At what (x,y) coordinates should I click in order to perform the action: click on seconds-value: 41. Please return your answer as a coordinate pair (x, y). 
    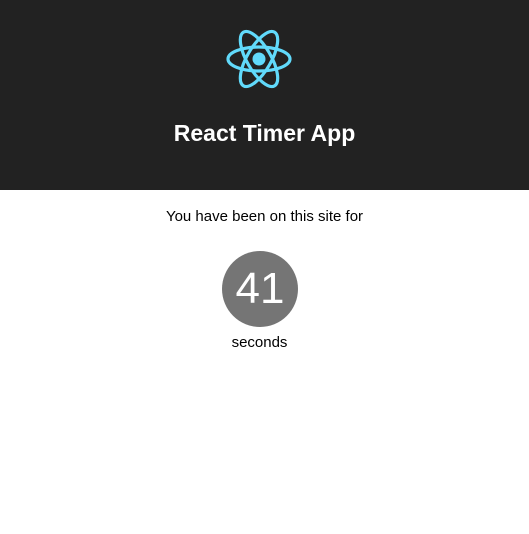
    Looking at the image, I should click on (260, 288).